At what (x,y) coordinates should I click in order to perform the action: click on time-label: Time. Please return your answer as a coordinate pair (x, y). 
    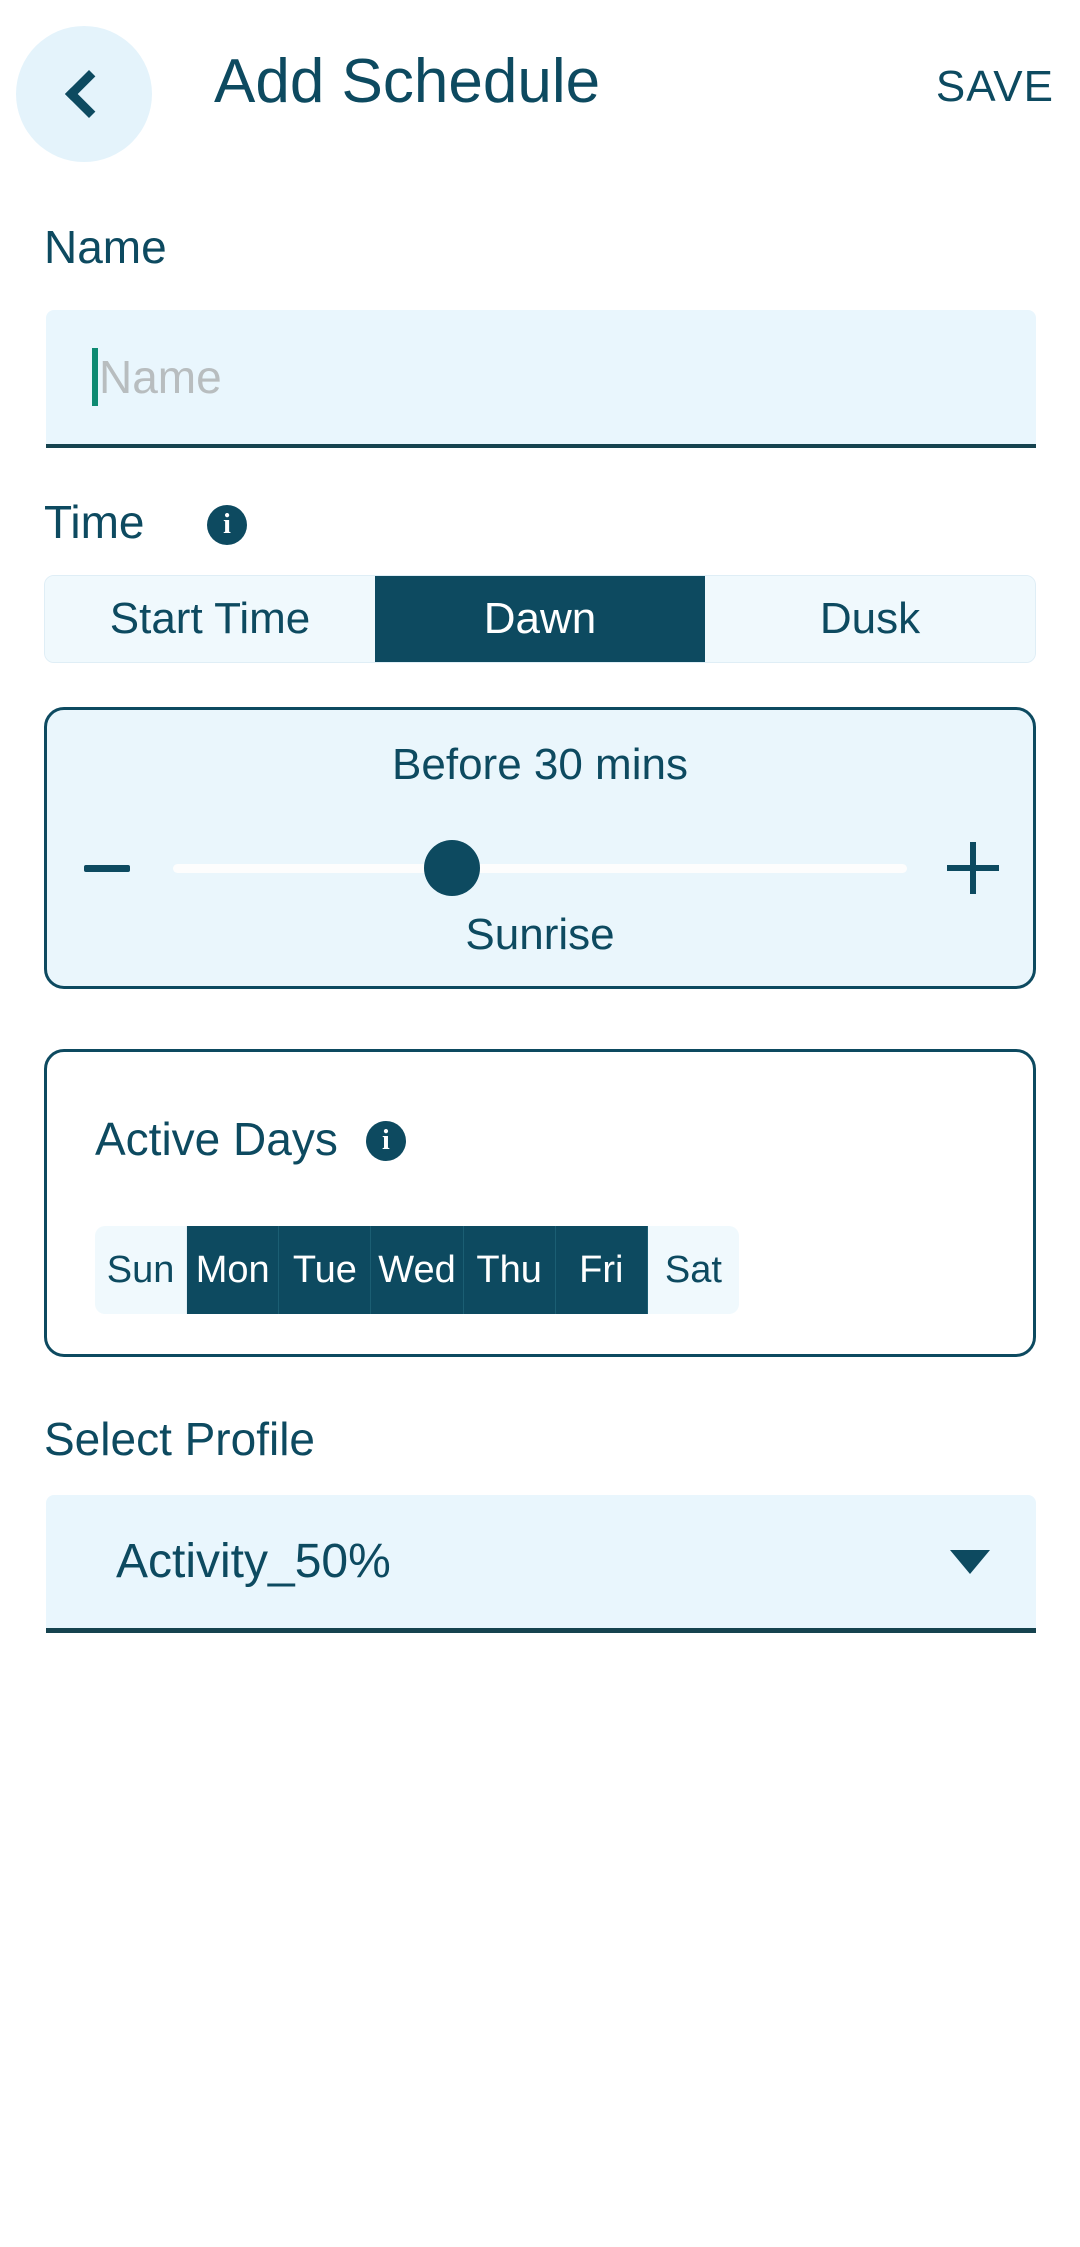
    Looking at the image, I should click on (94, 522).